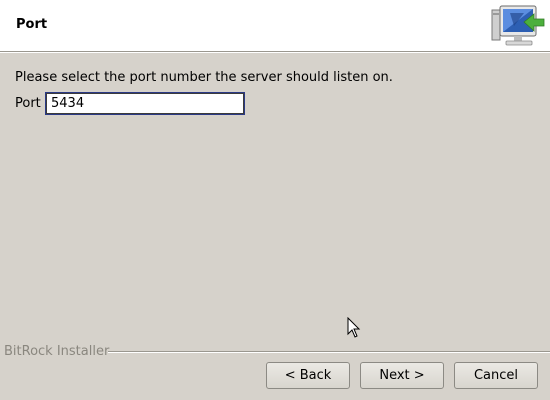 The width and height of the screenshot is (550, 400). Describe the element at coordinates (354, 327) in the screenshot. I see `mouse-cursor-icon` at that location.